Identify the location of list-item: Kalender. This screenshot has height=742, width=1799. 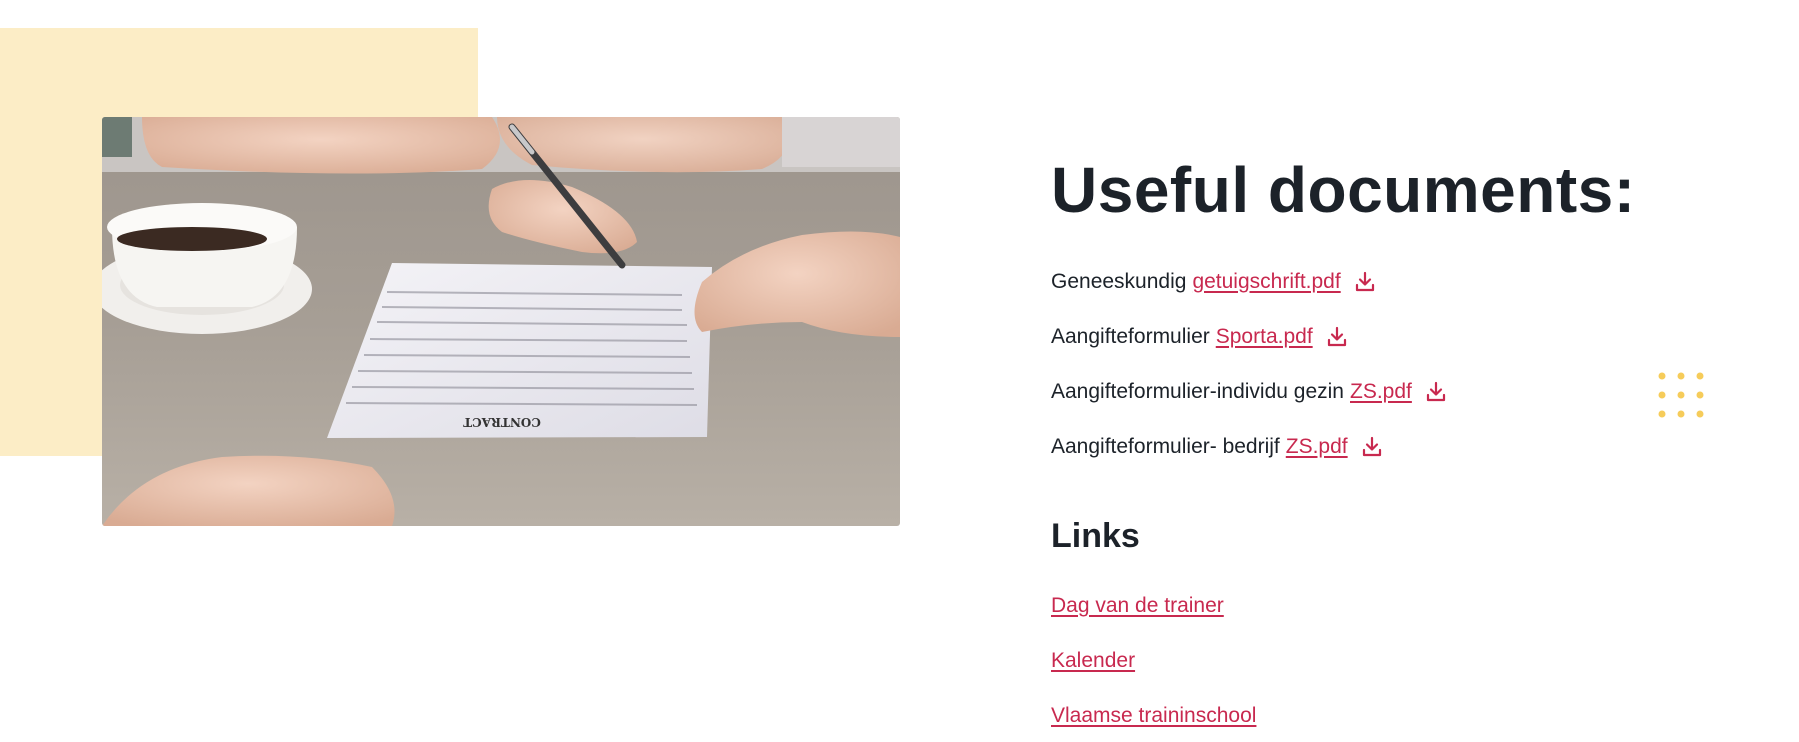
(1411, 660).